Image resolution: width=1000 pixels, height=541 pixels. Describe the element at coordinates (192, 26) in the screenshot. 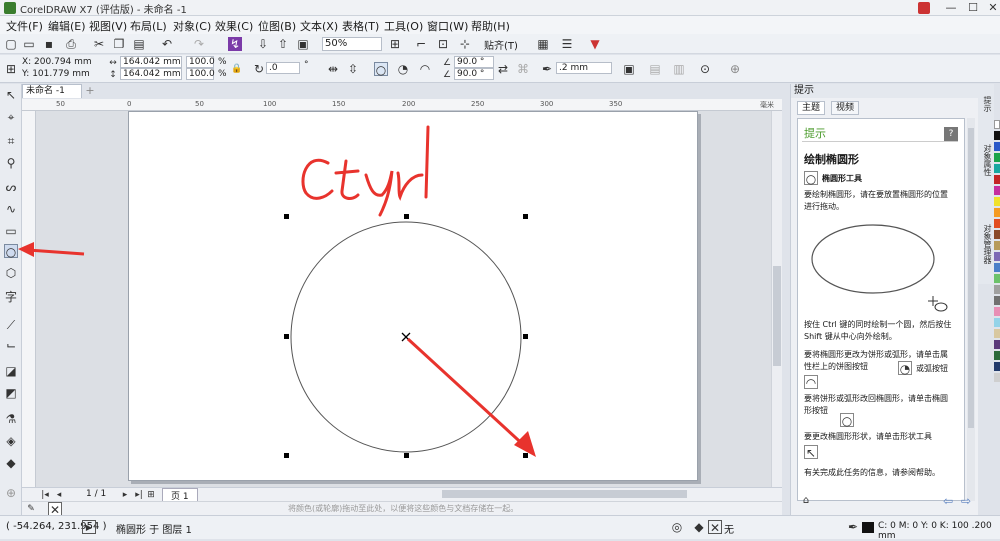

I see `menu-object: 对象(C)` at that location.